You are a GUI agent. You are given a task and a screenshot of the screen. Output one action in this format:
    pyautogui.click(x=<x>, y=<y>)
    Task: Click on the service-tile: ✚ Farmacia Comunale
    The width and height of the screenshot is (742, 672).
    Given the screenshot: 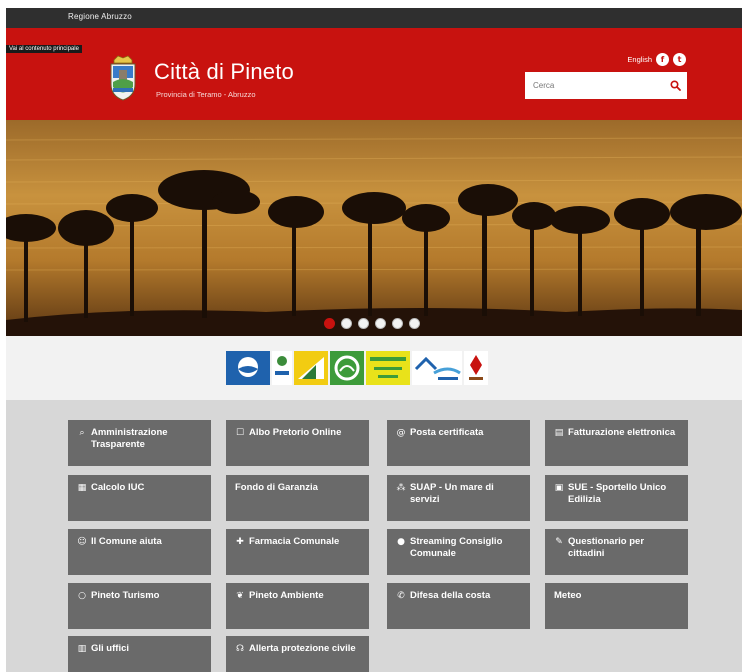 What is the action you would take?
    pyautogui.click(x=297, y=552)
    